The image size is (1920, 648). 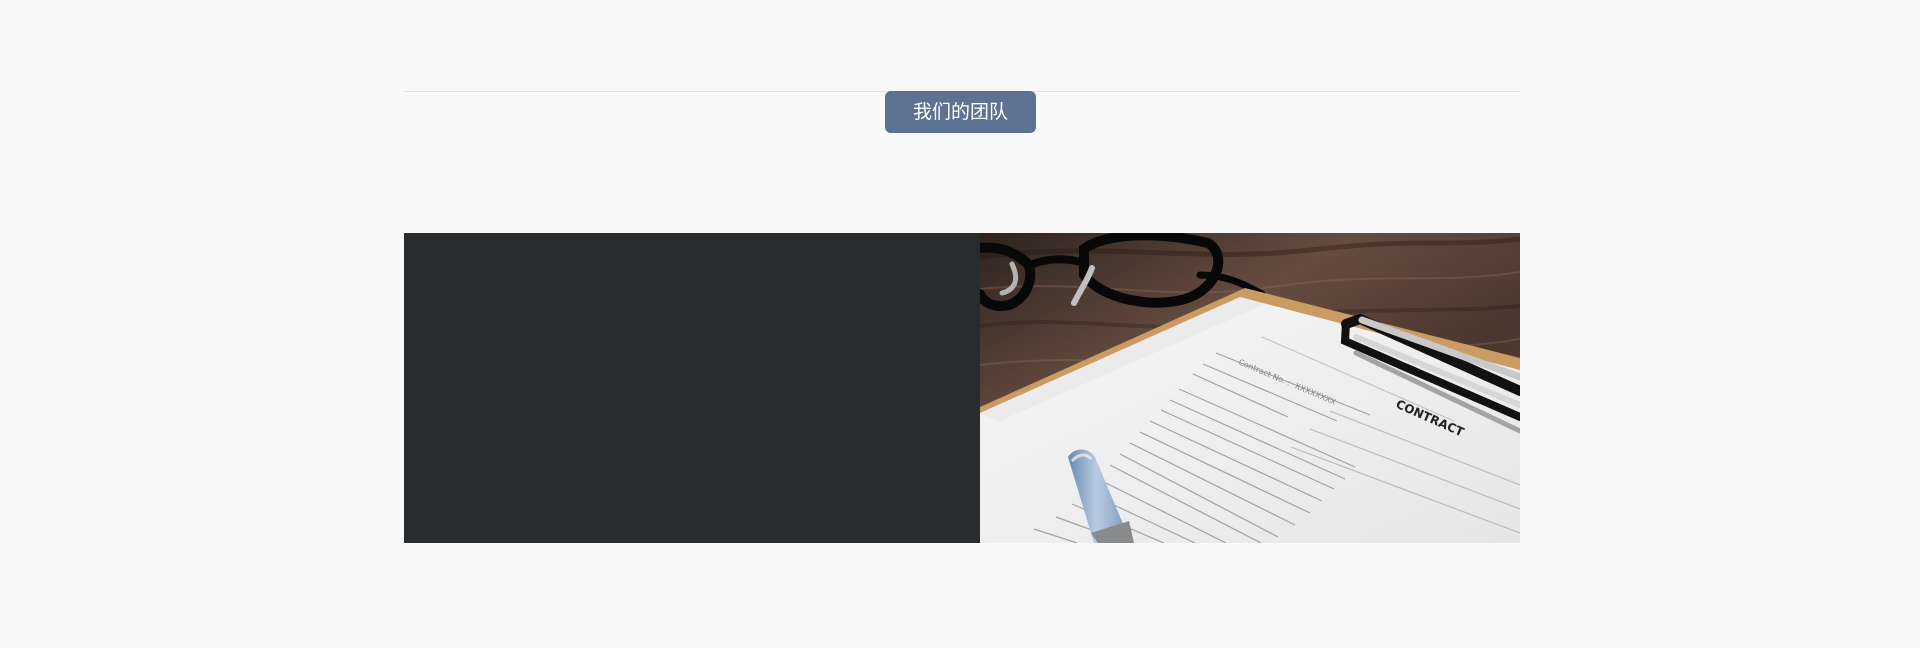 What do you see at coordinates (692, 388) in the screenshot?
I see `team-dark-placeholder` at bounding box center [692, 388].